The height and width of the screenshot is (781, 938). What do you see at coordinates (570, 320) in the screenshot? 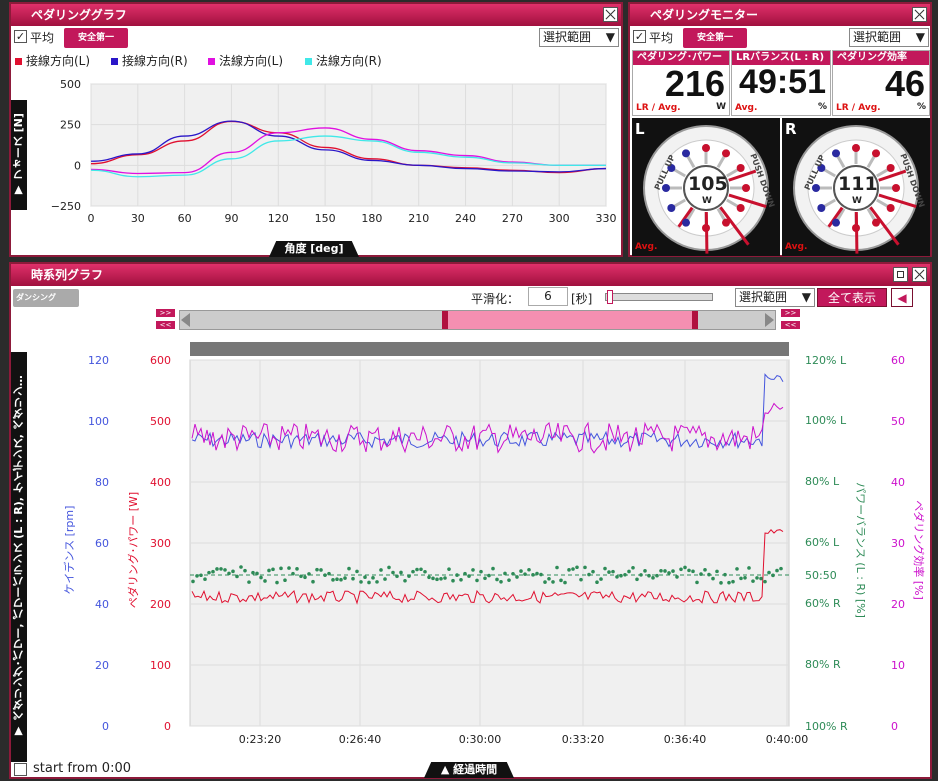
I see `selected-range` at bounding box center [570, 320].